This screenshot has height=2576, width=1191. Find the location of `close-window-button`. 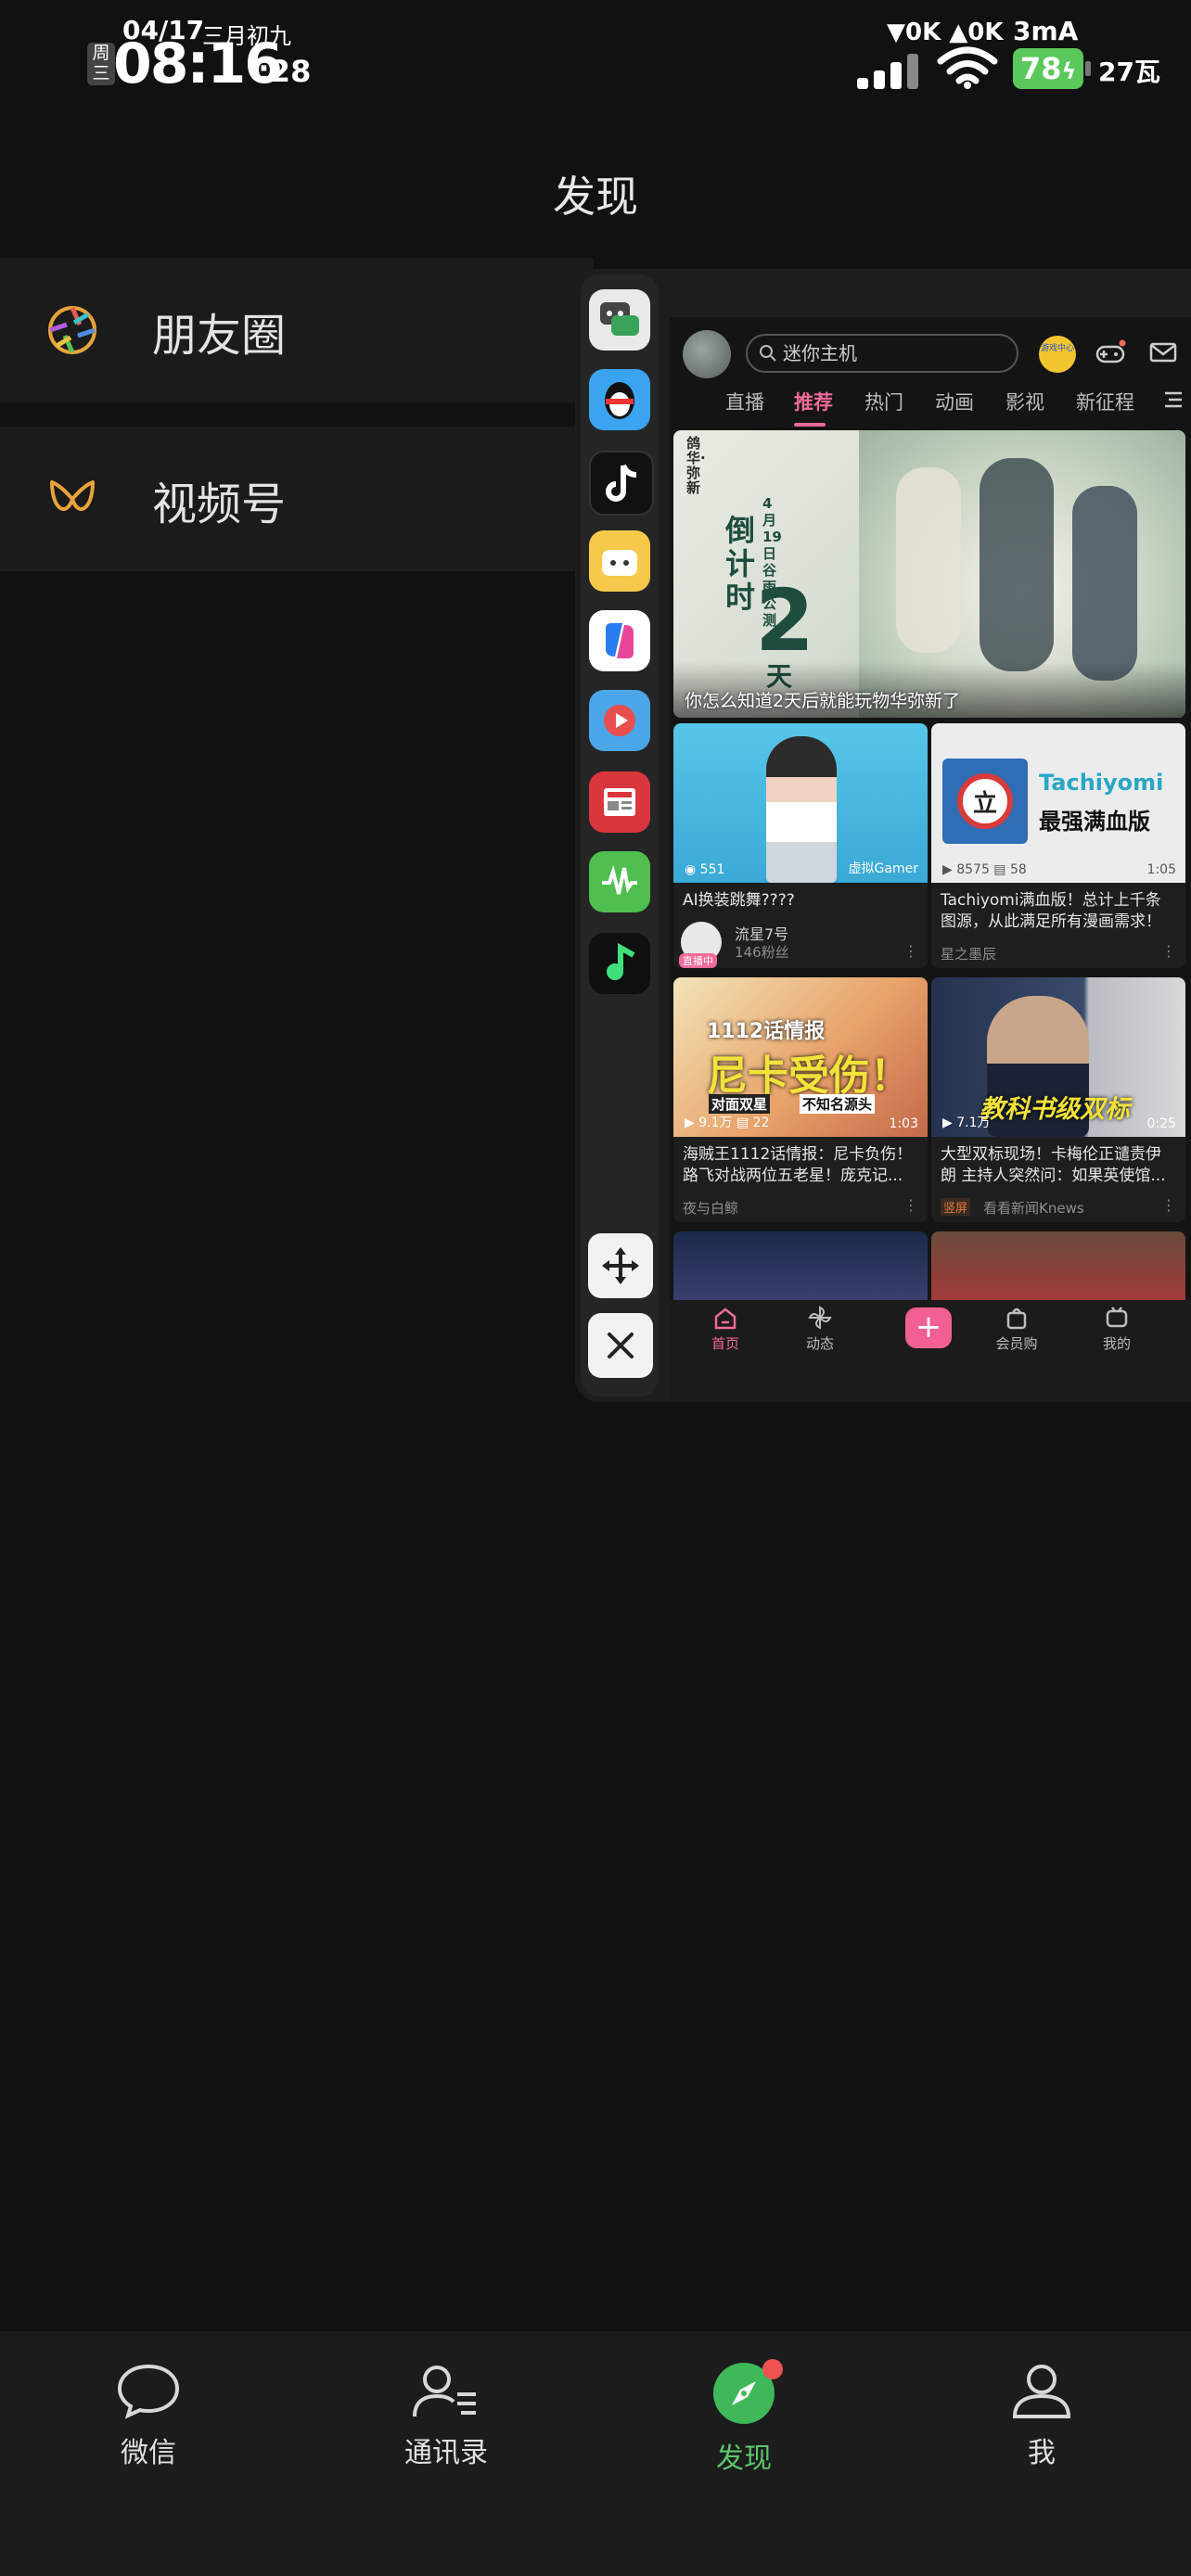

close-window-button is located at coordinates (620, 1345).